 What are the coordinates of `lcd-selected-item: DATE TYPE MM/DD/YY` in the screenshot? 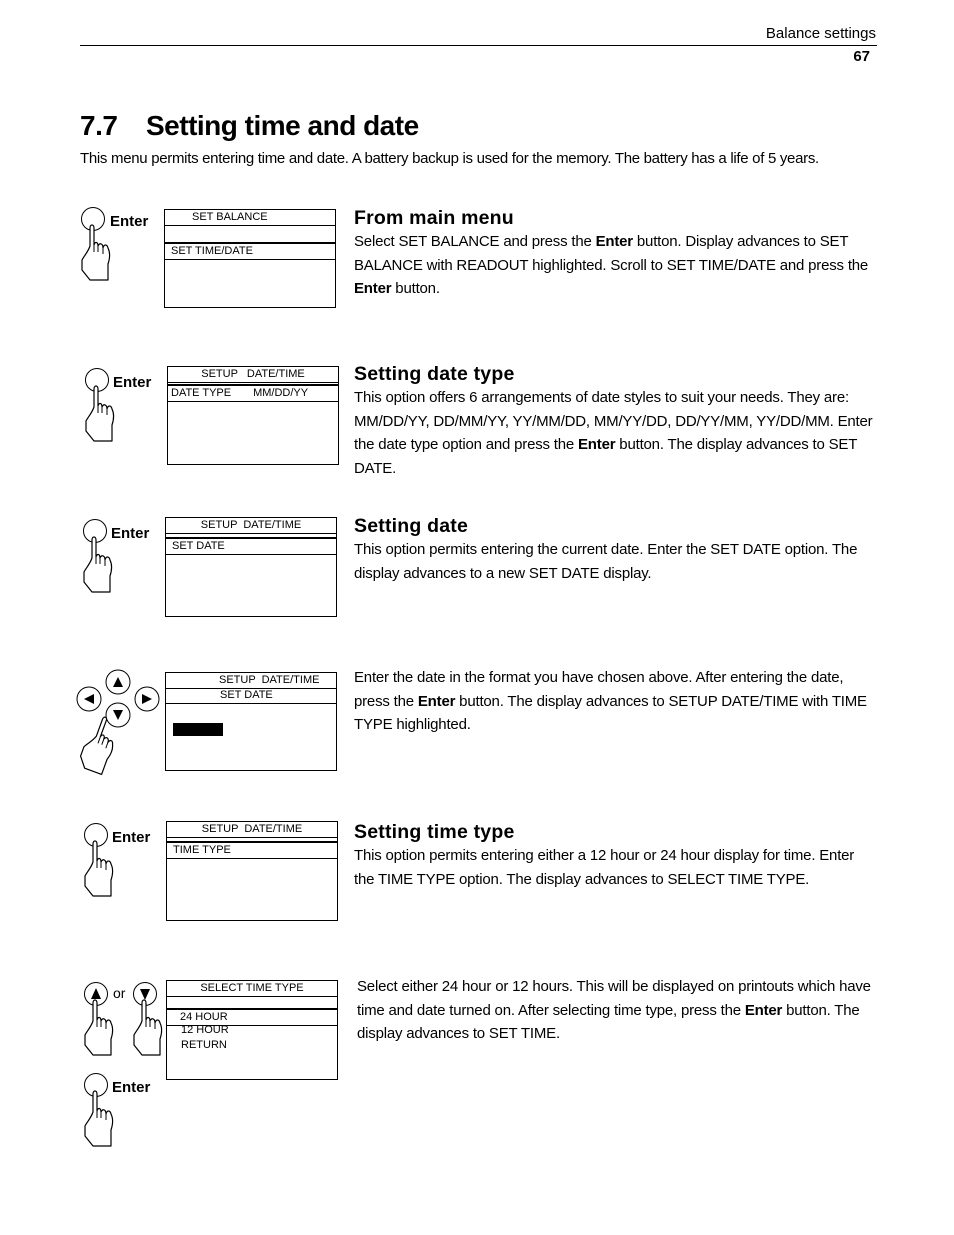 It's located at (253, 393).